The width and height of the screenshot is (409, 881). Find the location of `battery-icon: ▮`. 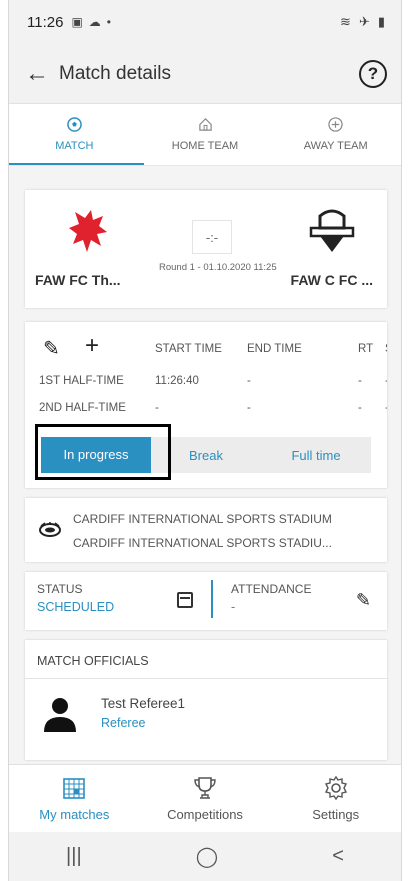

battery-icon: ▮ is located at coordinates (381, 21).